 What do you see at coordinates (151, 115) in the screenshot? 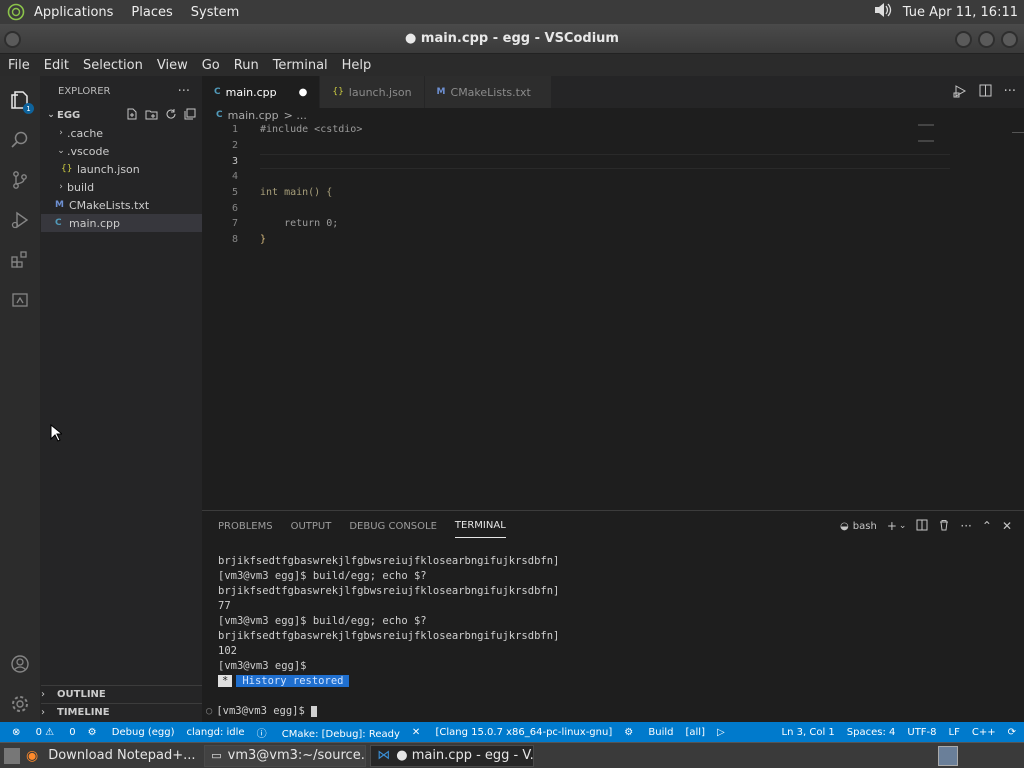
I see `new-folder-icon` at bounding box center [151, 115].